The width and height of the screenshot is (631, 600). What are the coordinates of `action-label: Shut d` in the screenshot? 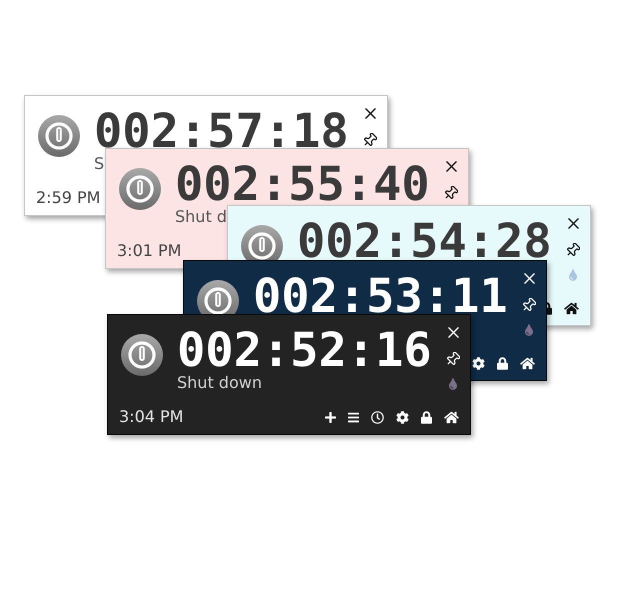 It's located at (201, 217).